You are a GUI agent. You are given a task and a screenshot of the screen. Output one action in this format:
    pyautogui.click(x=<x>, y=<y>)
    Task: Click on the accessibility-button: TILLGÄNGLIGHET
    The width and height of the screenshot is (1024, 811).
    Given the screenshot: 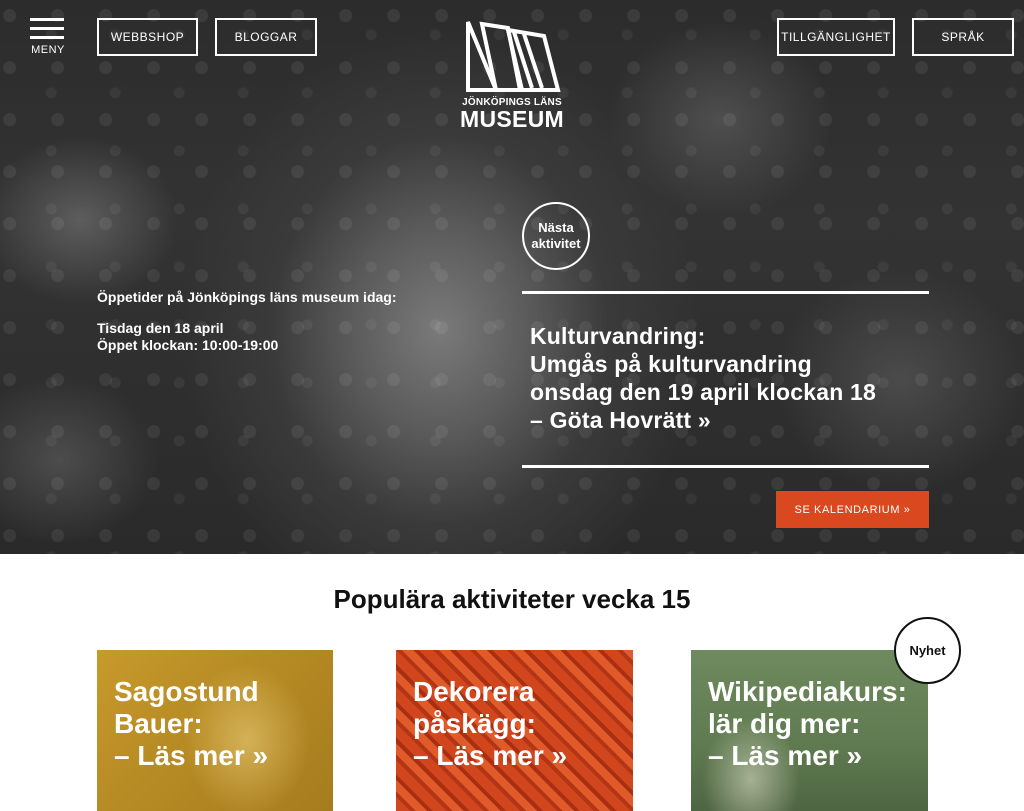 What is the action you would take?
    pyautogui.click(x=836, y=37)
    